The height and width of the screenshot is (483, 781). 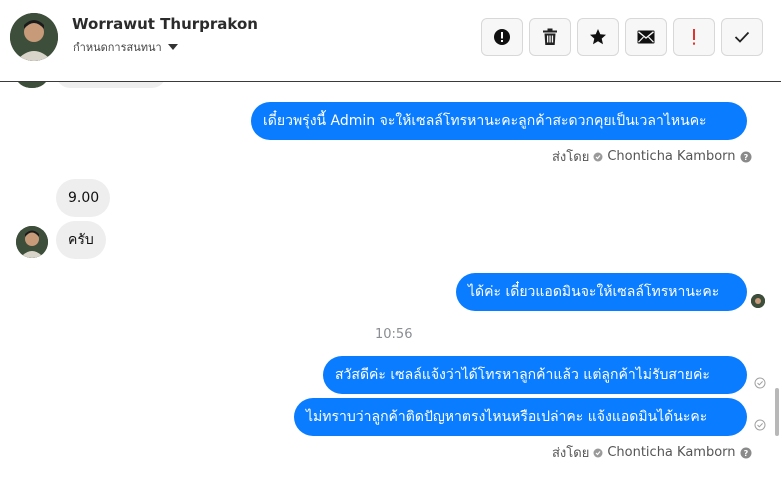 I want to click on done-button, so click(x=742, y=37).